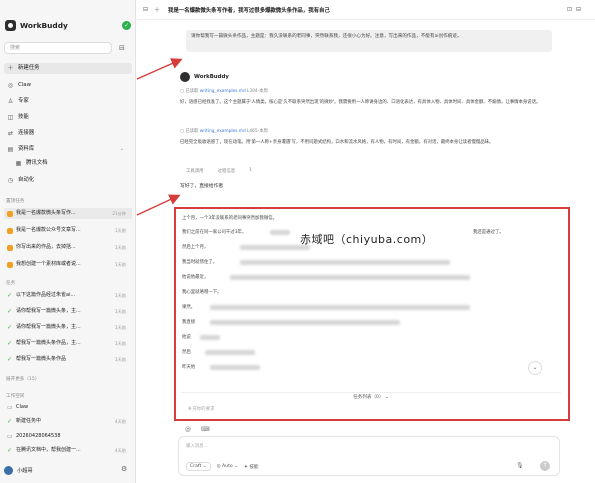  Describe the element at coordinates (68, 295) in the screenshot. I see `task-item: ✓ 以下这篇作品经过朱雀ai... 1天前` at that location.